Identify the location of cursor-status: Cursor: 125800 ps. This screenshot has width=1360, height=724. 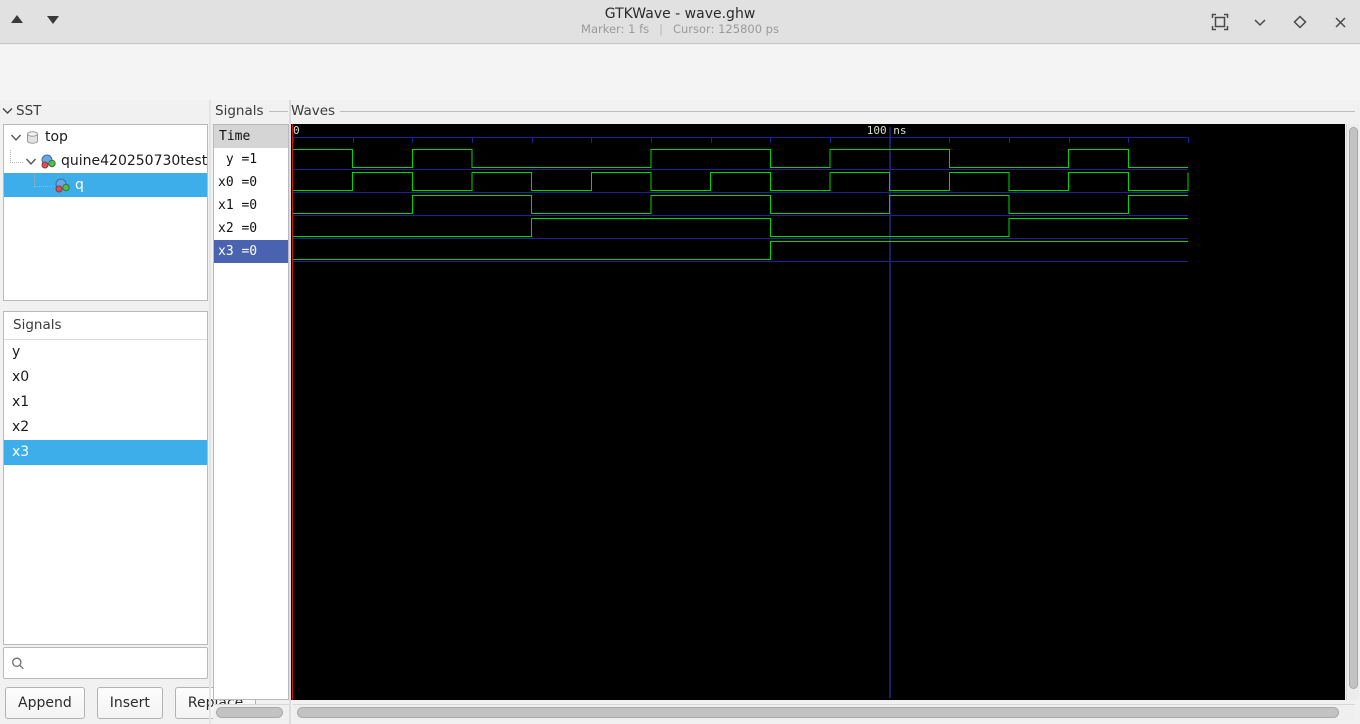
(725, 29).